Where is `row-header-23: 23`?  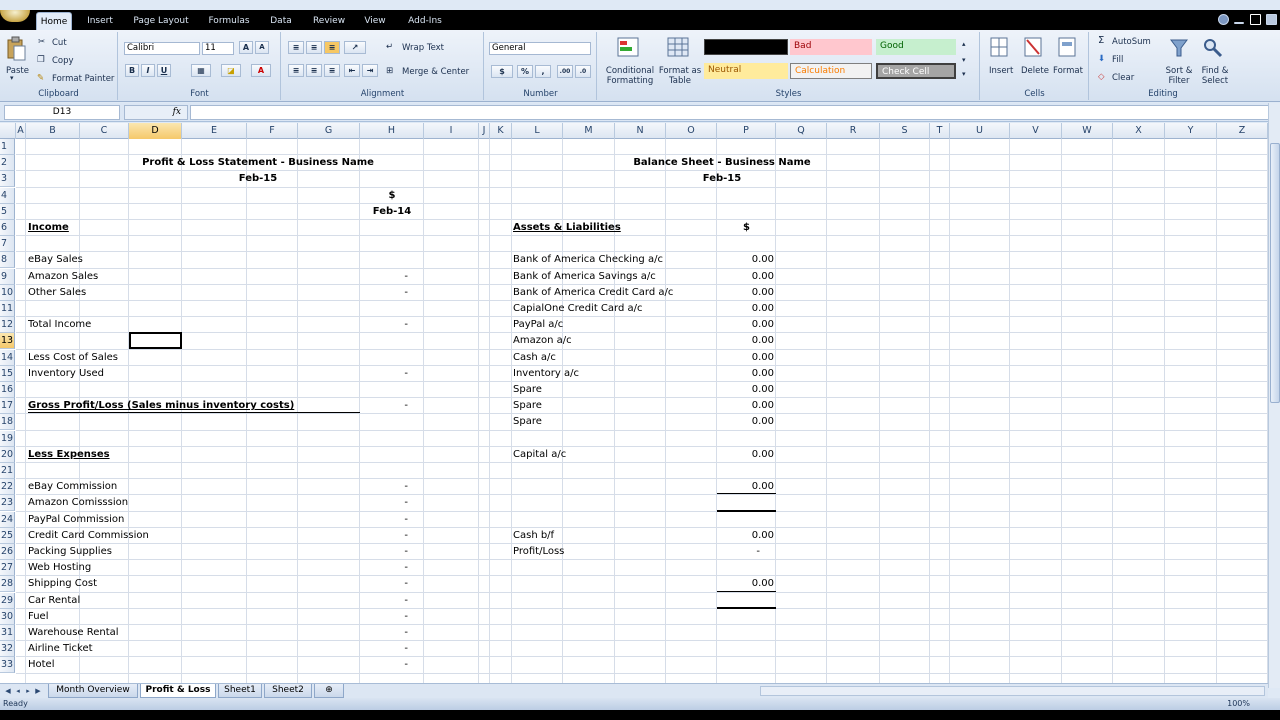 row-header-23: 23 is located at coordinates (7, 503).